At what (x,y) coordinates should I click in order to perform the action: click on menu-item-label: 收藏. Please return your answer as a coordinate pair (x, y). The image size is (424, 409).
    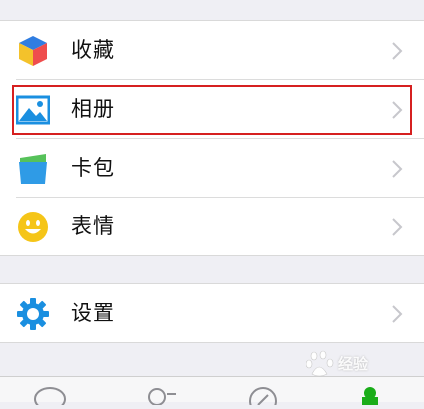
    Looking at the image, I should click on (93, 50).